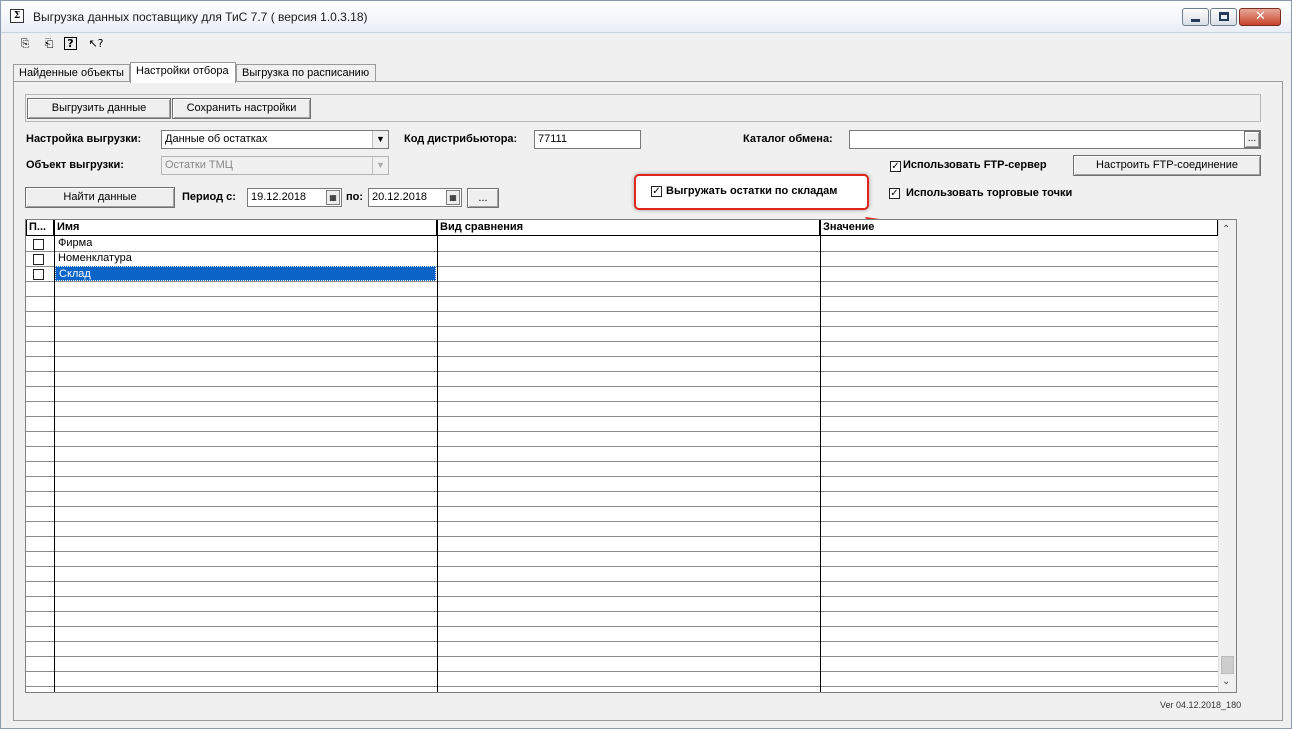 Image resolution: width=1292 pixels, height=729 pixels. I want to click on tab-found-objects: Найденные объекты, so click(71, 73).